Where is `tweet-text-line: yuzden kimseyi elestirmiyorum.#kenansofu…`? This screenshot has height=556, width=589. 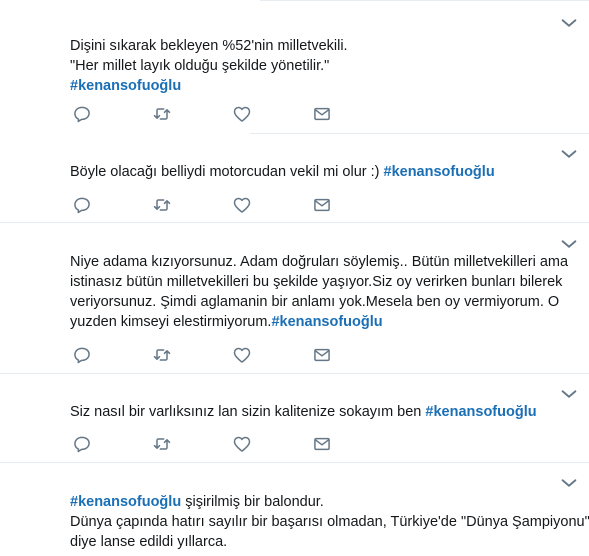 tweet-text-line: yuzden kimseyi elestirmiyorum.#kenansofu… is located at coordinates (226, 322).